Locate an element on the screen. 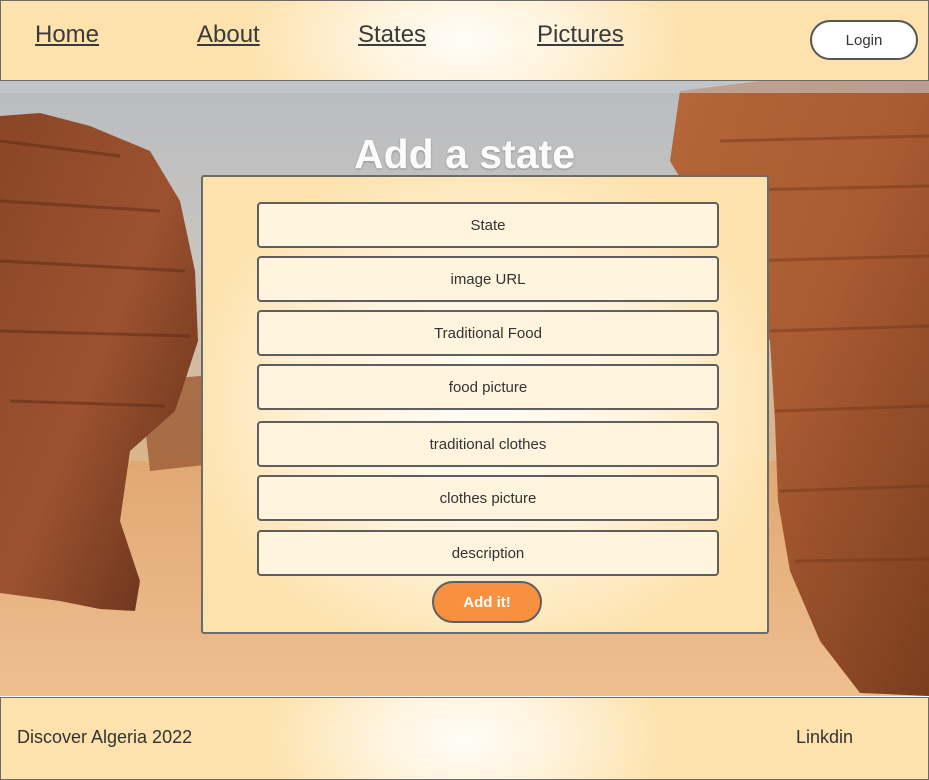  page-title: Add a state is located at coordinates (464, 154).